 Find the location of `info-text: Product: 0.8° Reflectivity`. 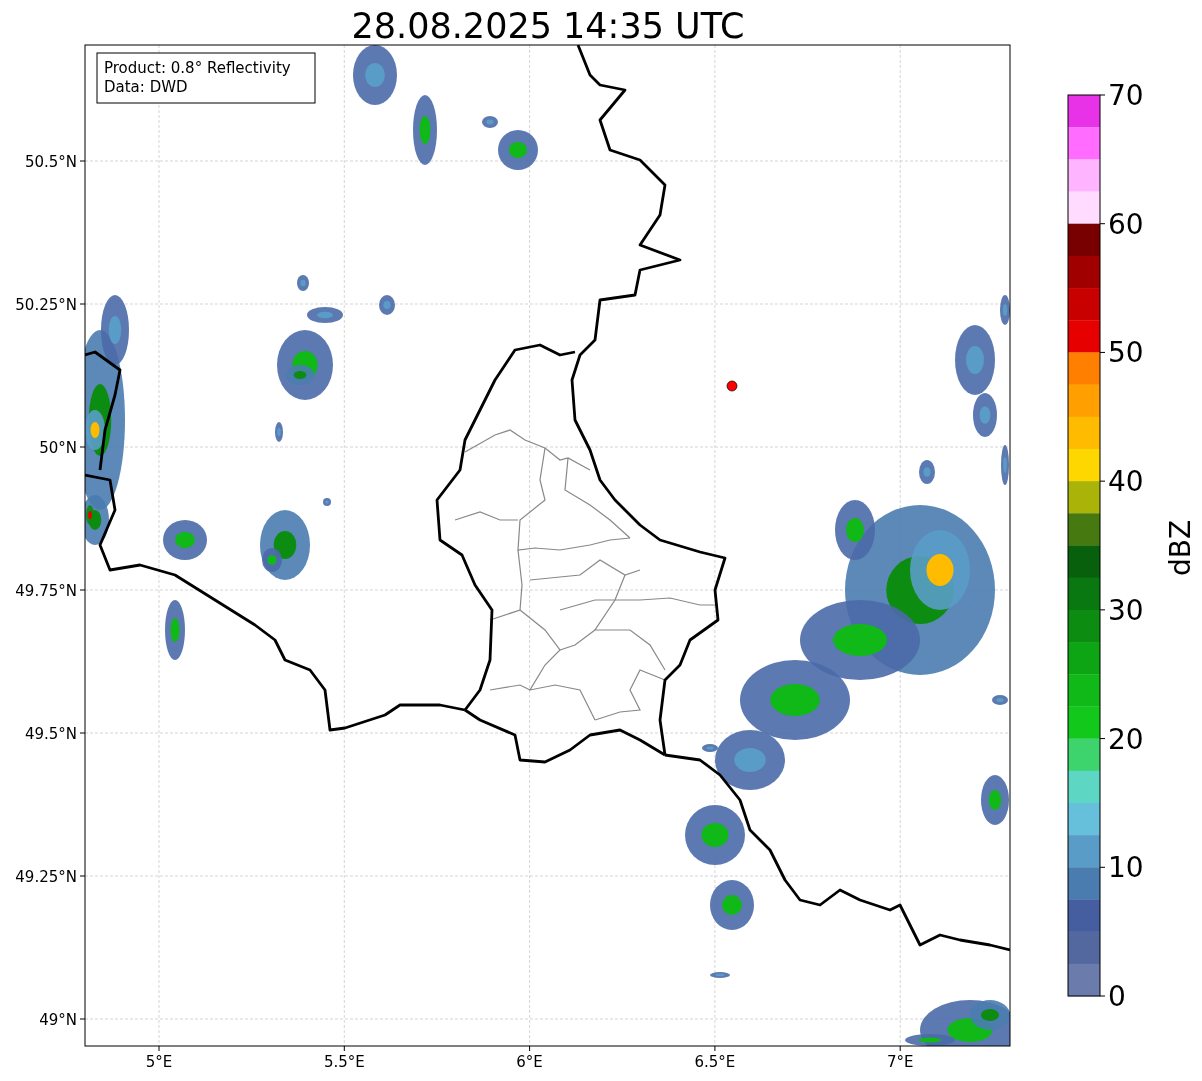

info-text: Product: 0.8° Reflectivity is located at coordinates (197, 68).